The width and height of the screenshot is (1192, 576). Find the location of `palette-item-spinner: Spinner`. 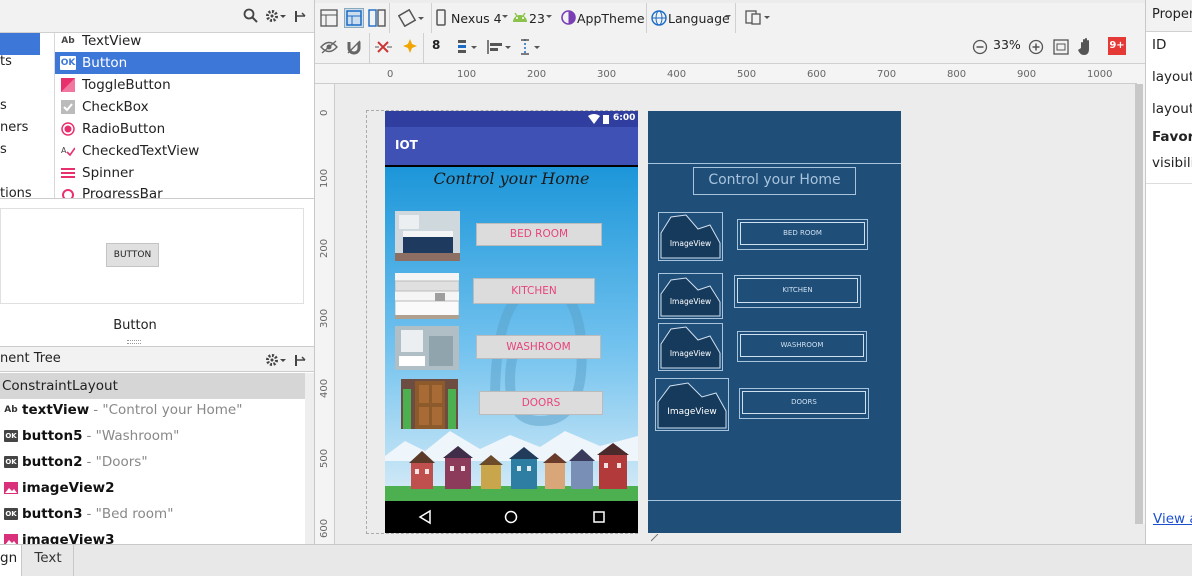

palette-item-spinner: Spinner is located at coordinates (177, 173).